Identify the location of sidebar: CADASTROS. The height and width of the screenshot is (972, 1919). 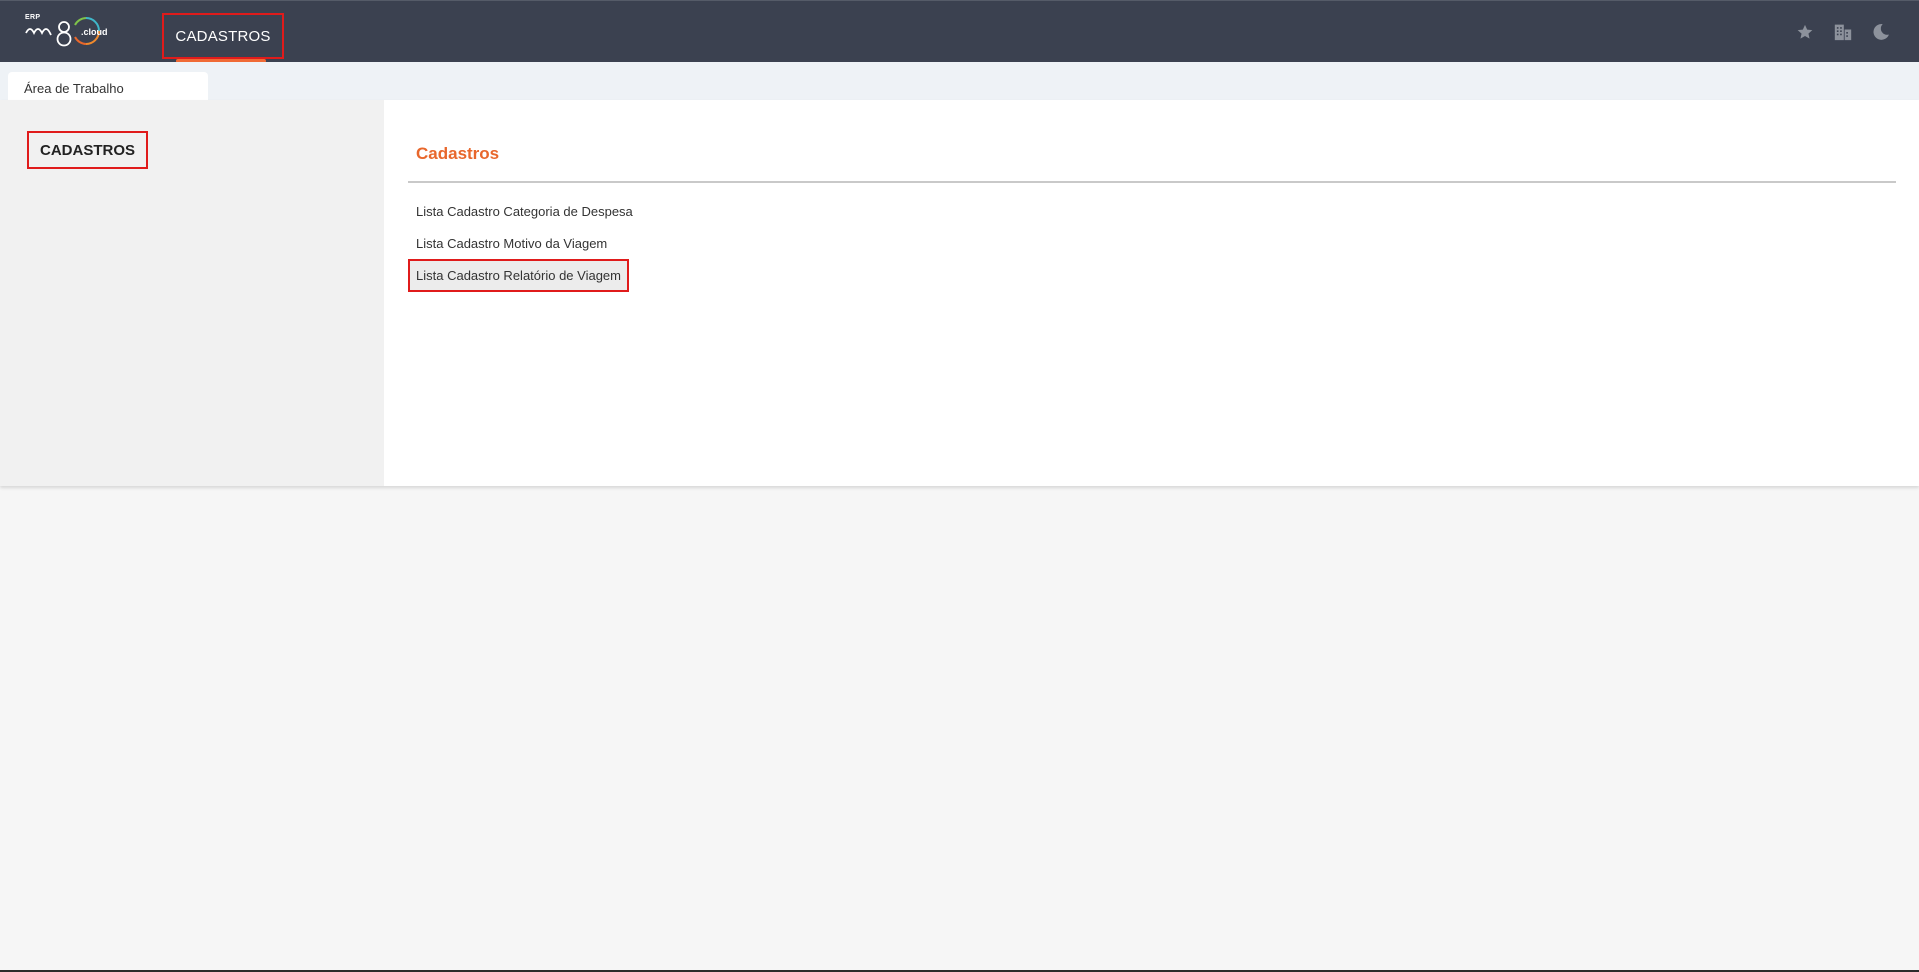
(192, 293).